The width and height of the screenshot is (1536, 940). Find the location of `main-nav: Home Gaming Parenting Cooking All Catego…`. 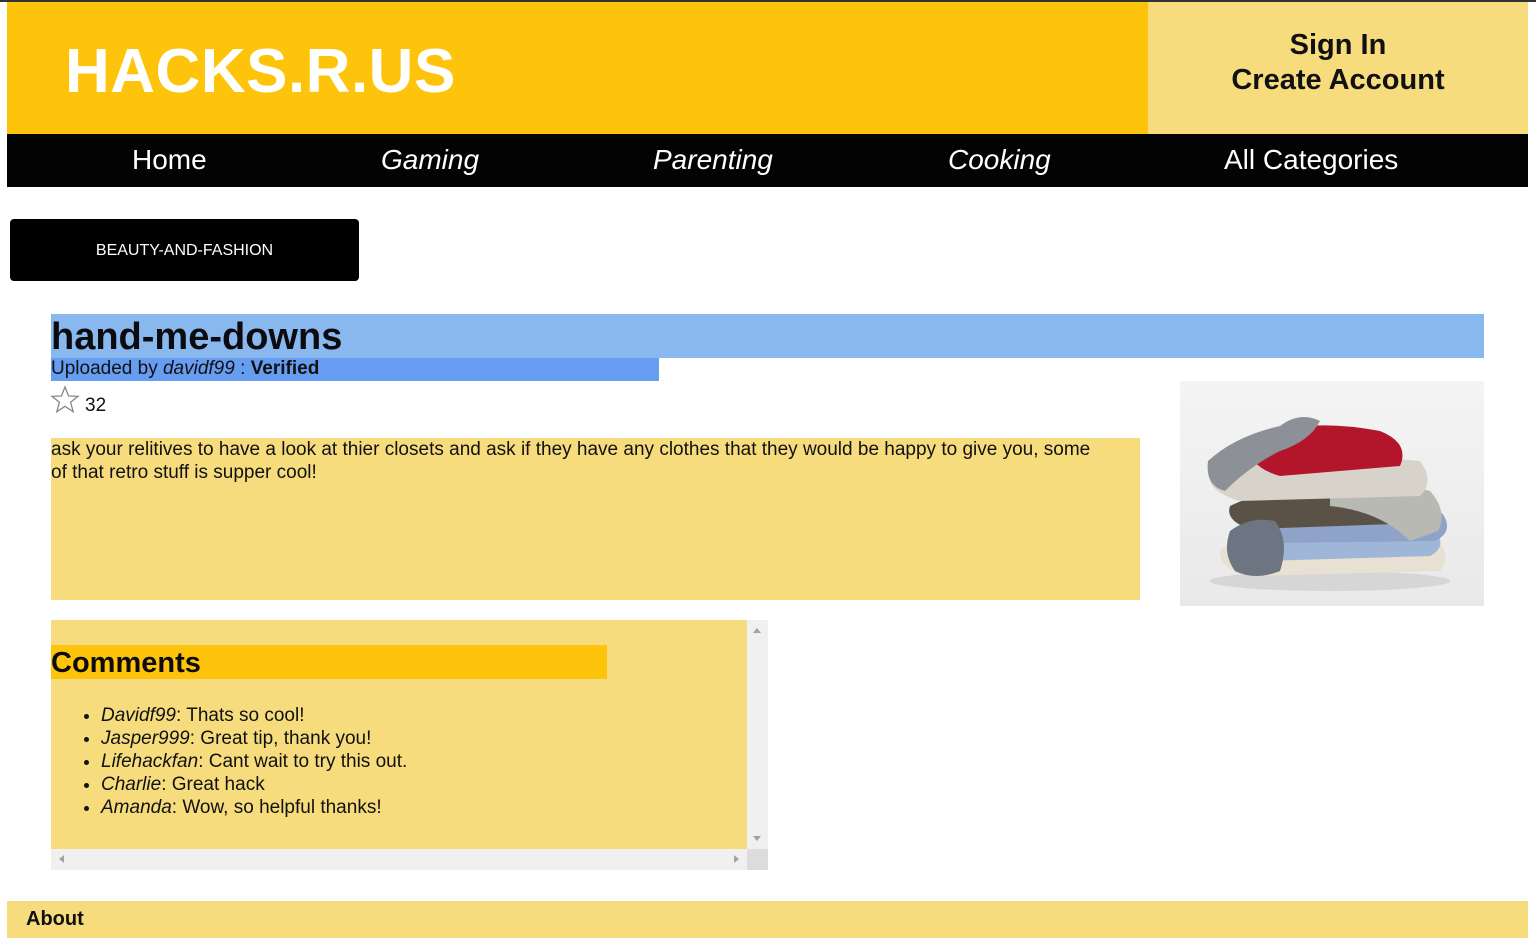

main-nav: Home Gaming Parenting Cooking All Catego… is located at coordinates (767, 160).